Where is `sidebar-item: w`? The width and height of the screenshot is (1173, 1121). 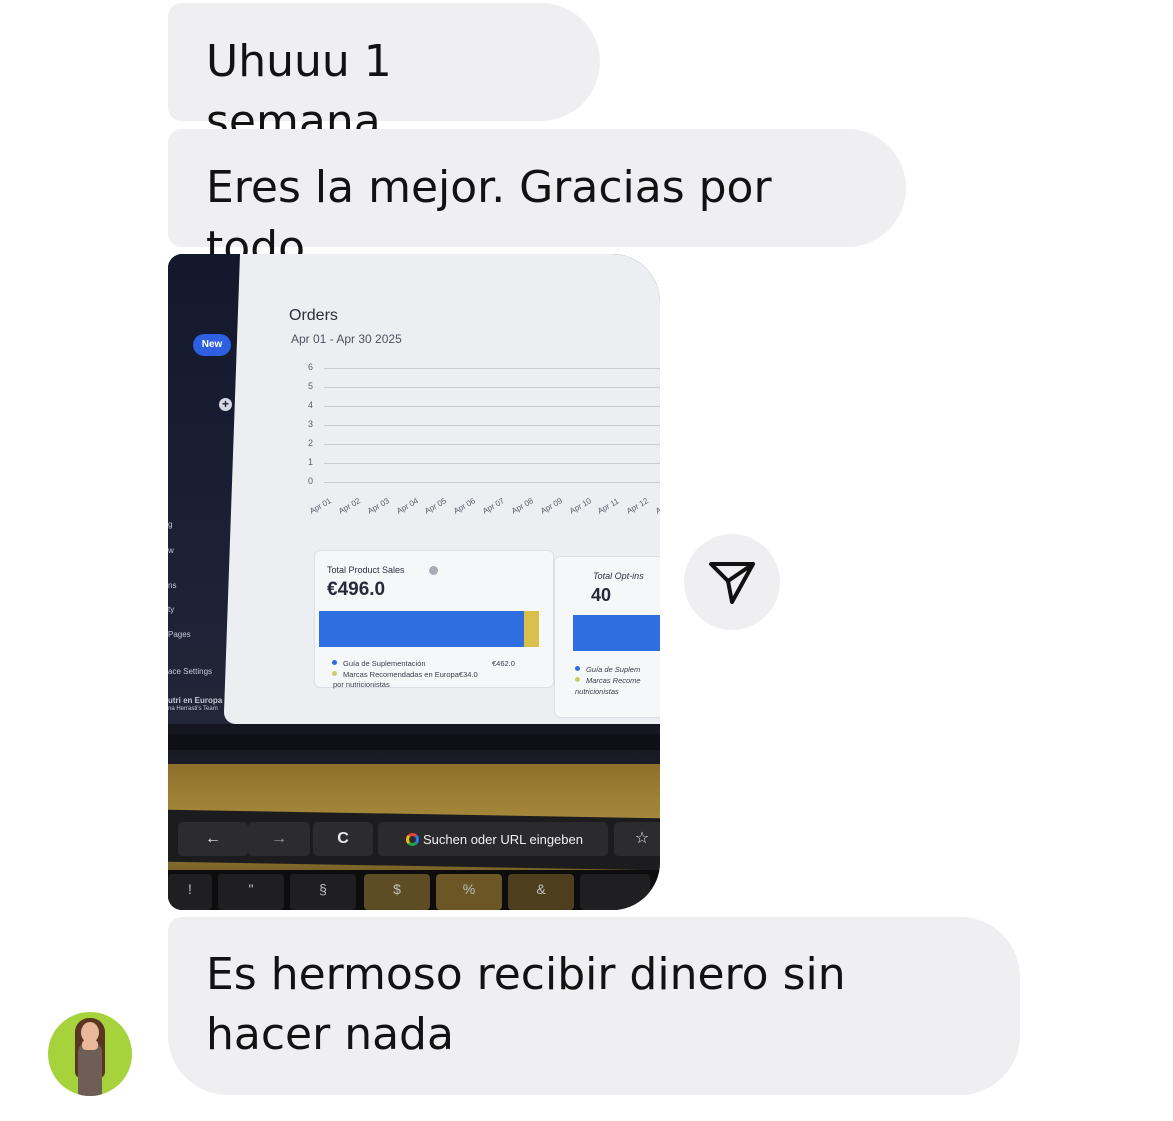 sidebar-item: w is located at coordinates (171, 550).